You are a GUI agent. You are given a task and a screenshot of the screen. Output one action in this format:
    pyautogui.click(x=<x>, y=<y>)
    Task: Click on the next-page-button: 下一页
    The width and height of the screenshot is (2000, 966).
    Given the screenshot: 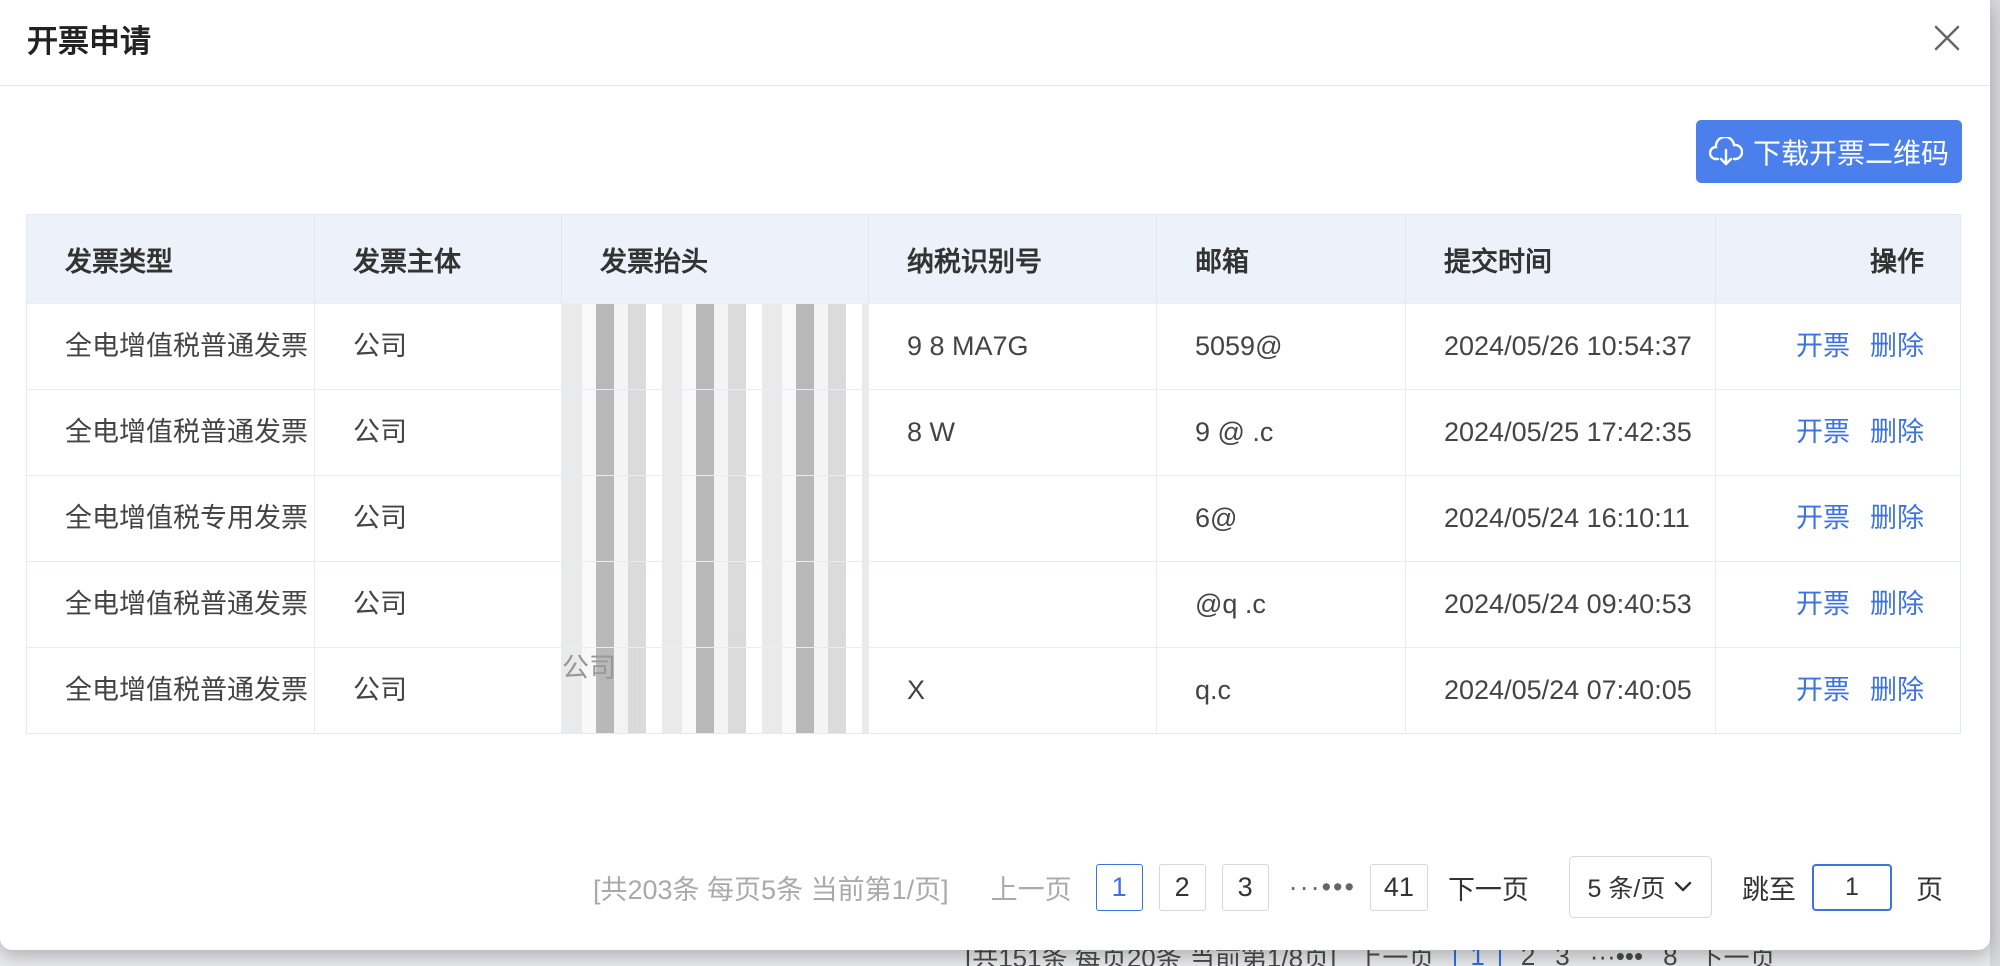 What is the action you would take?
    pyautogui.click(x=1488, y=887)
    